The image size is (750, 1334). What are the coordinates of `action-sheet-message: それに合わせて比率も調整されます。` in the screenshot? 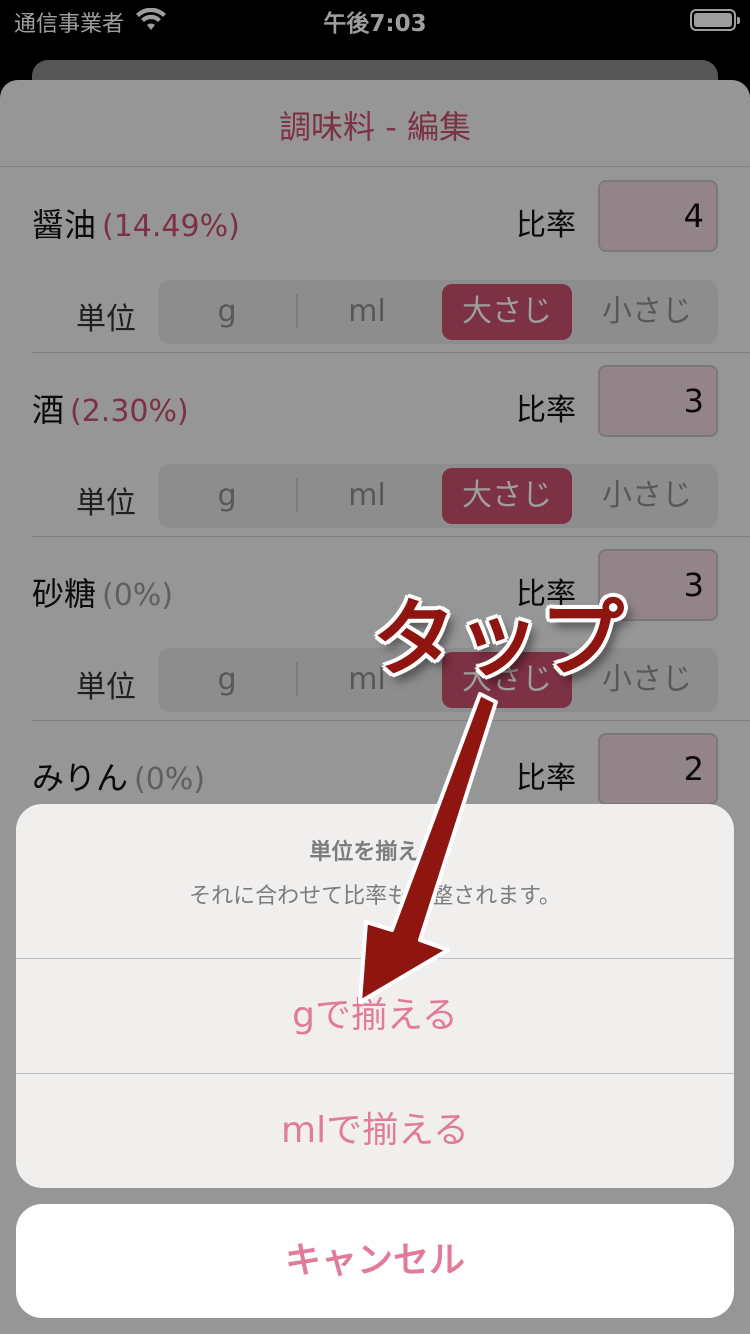 It's located at (375, 896).